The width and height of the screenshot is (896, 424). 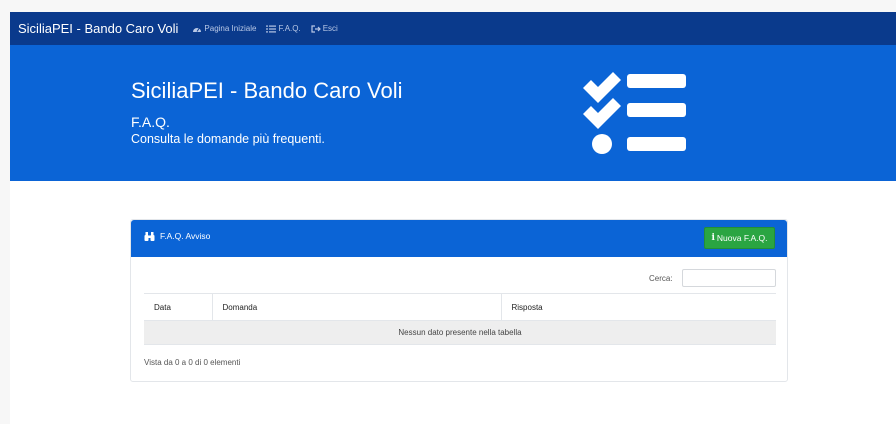 I want to click on nav-link-faq: F.A.Q., so click(x=283, y=28).